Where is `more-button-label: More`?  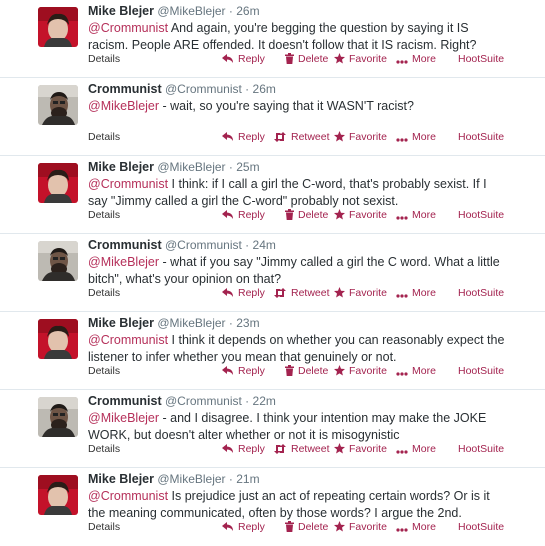 more-button-label: More is located at coordinates (424, 215).